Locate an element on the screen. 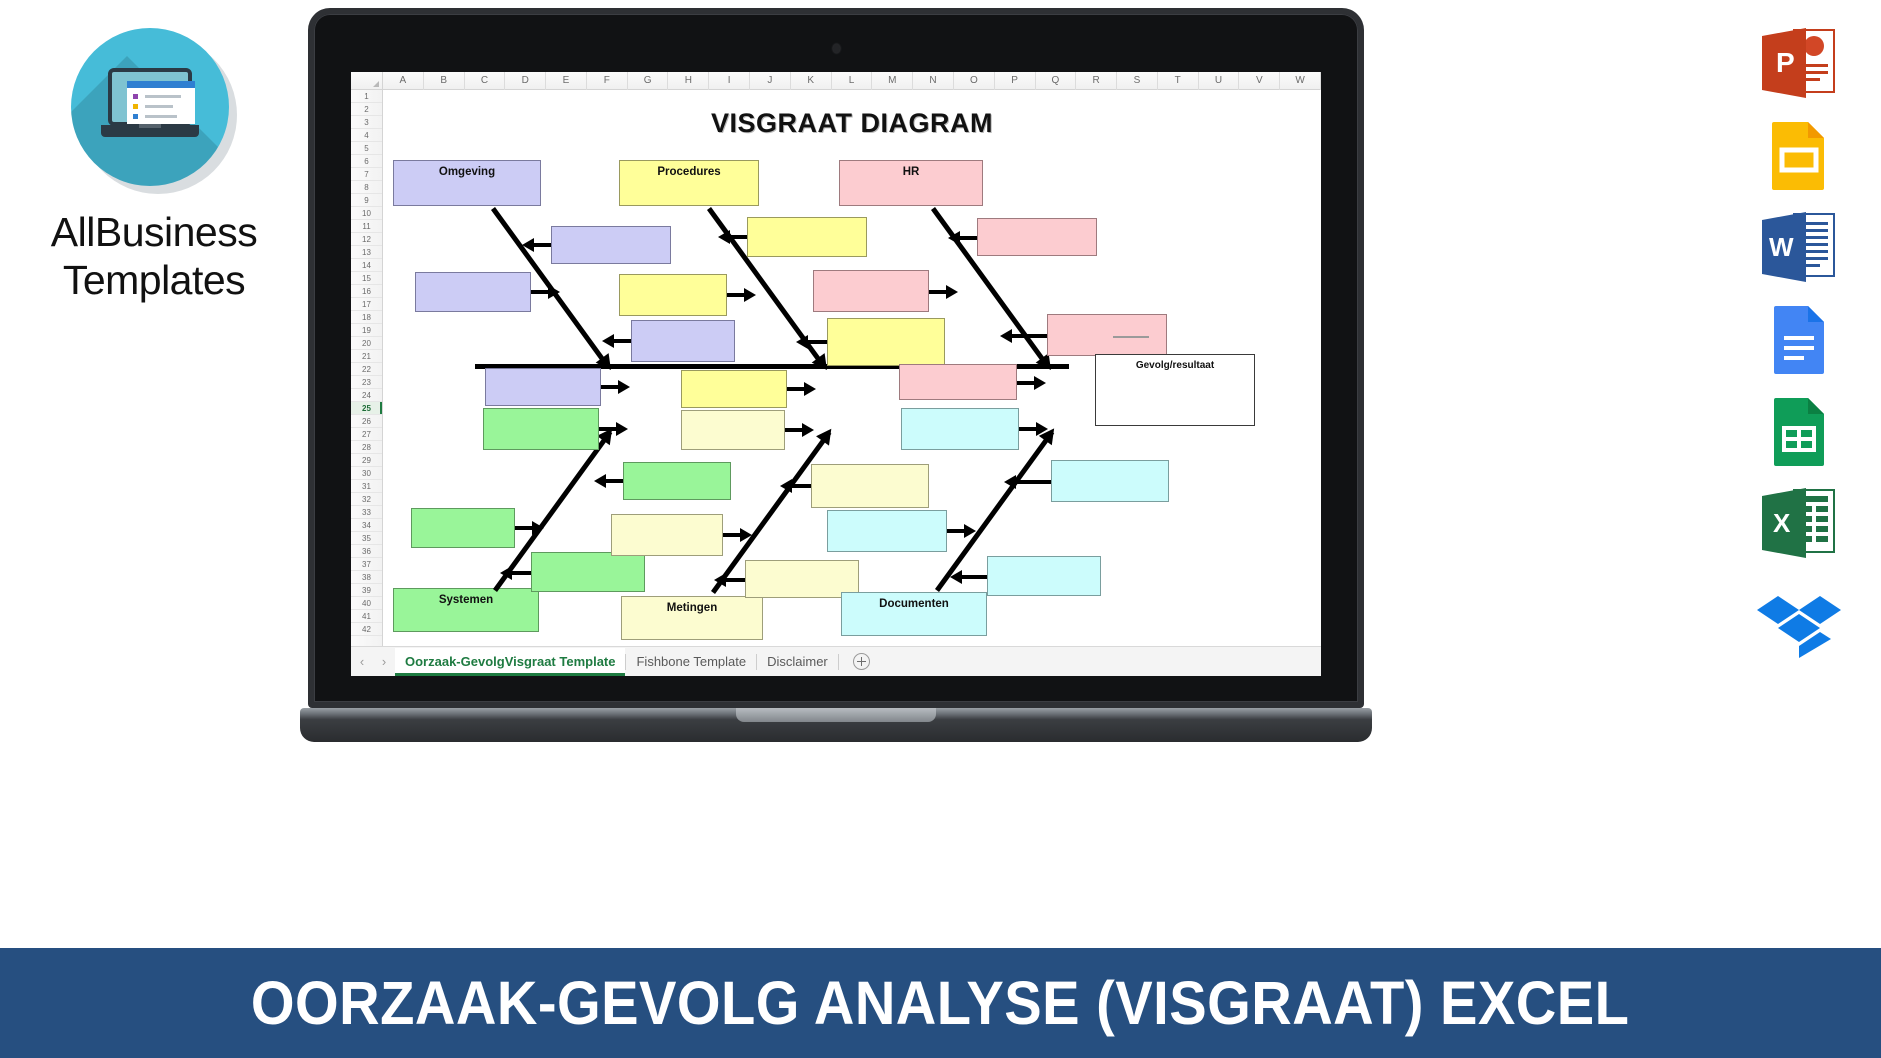 This screenshot has width=1881, height=1058. column-header-h: H is located at coordinates (689, 81).